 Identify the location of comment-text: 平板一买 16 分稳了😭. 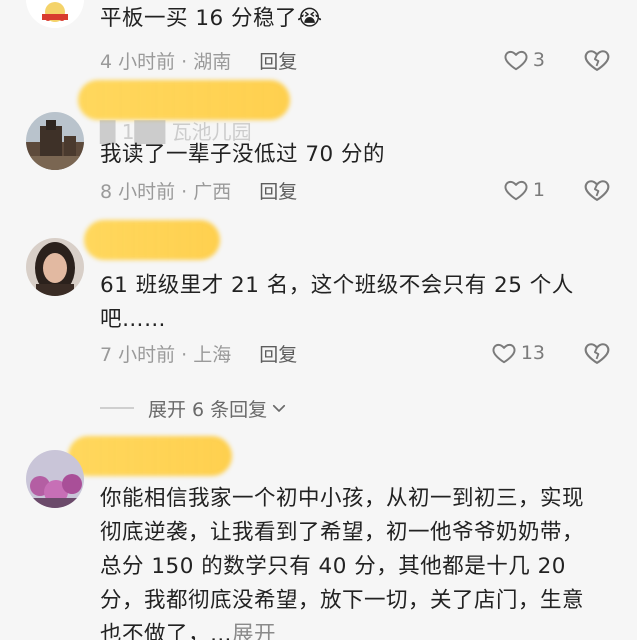
(211, 18).